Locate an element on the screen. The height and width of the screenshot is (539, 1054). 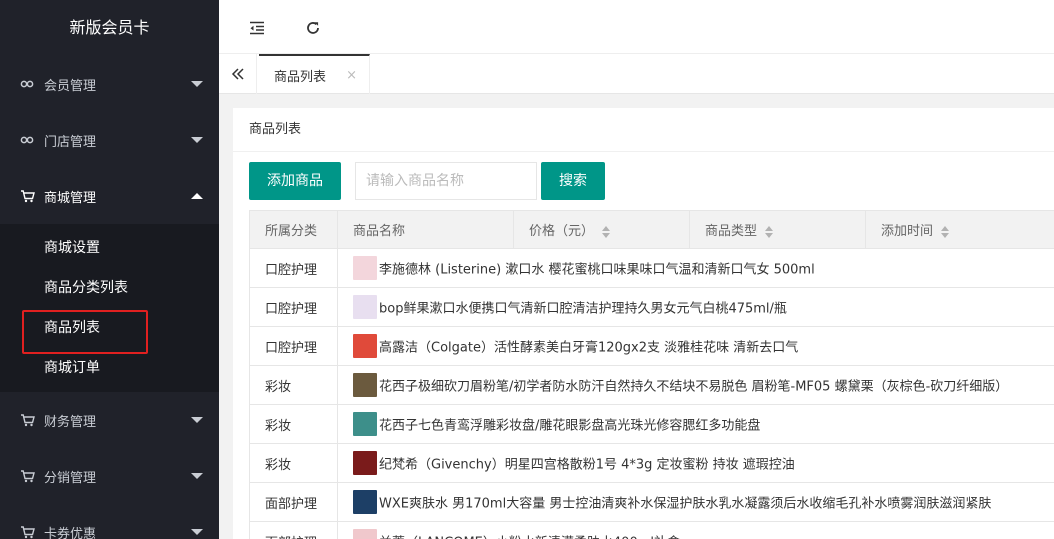
caret-up-icon is located at coordinates (197, 196).